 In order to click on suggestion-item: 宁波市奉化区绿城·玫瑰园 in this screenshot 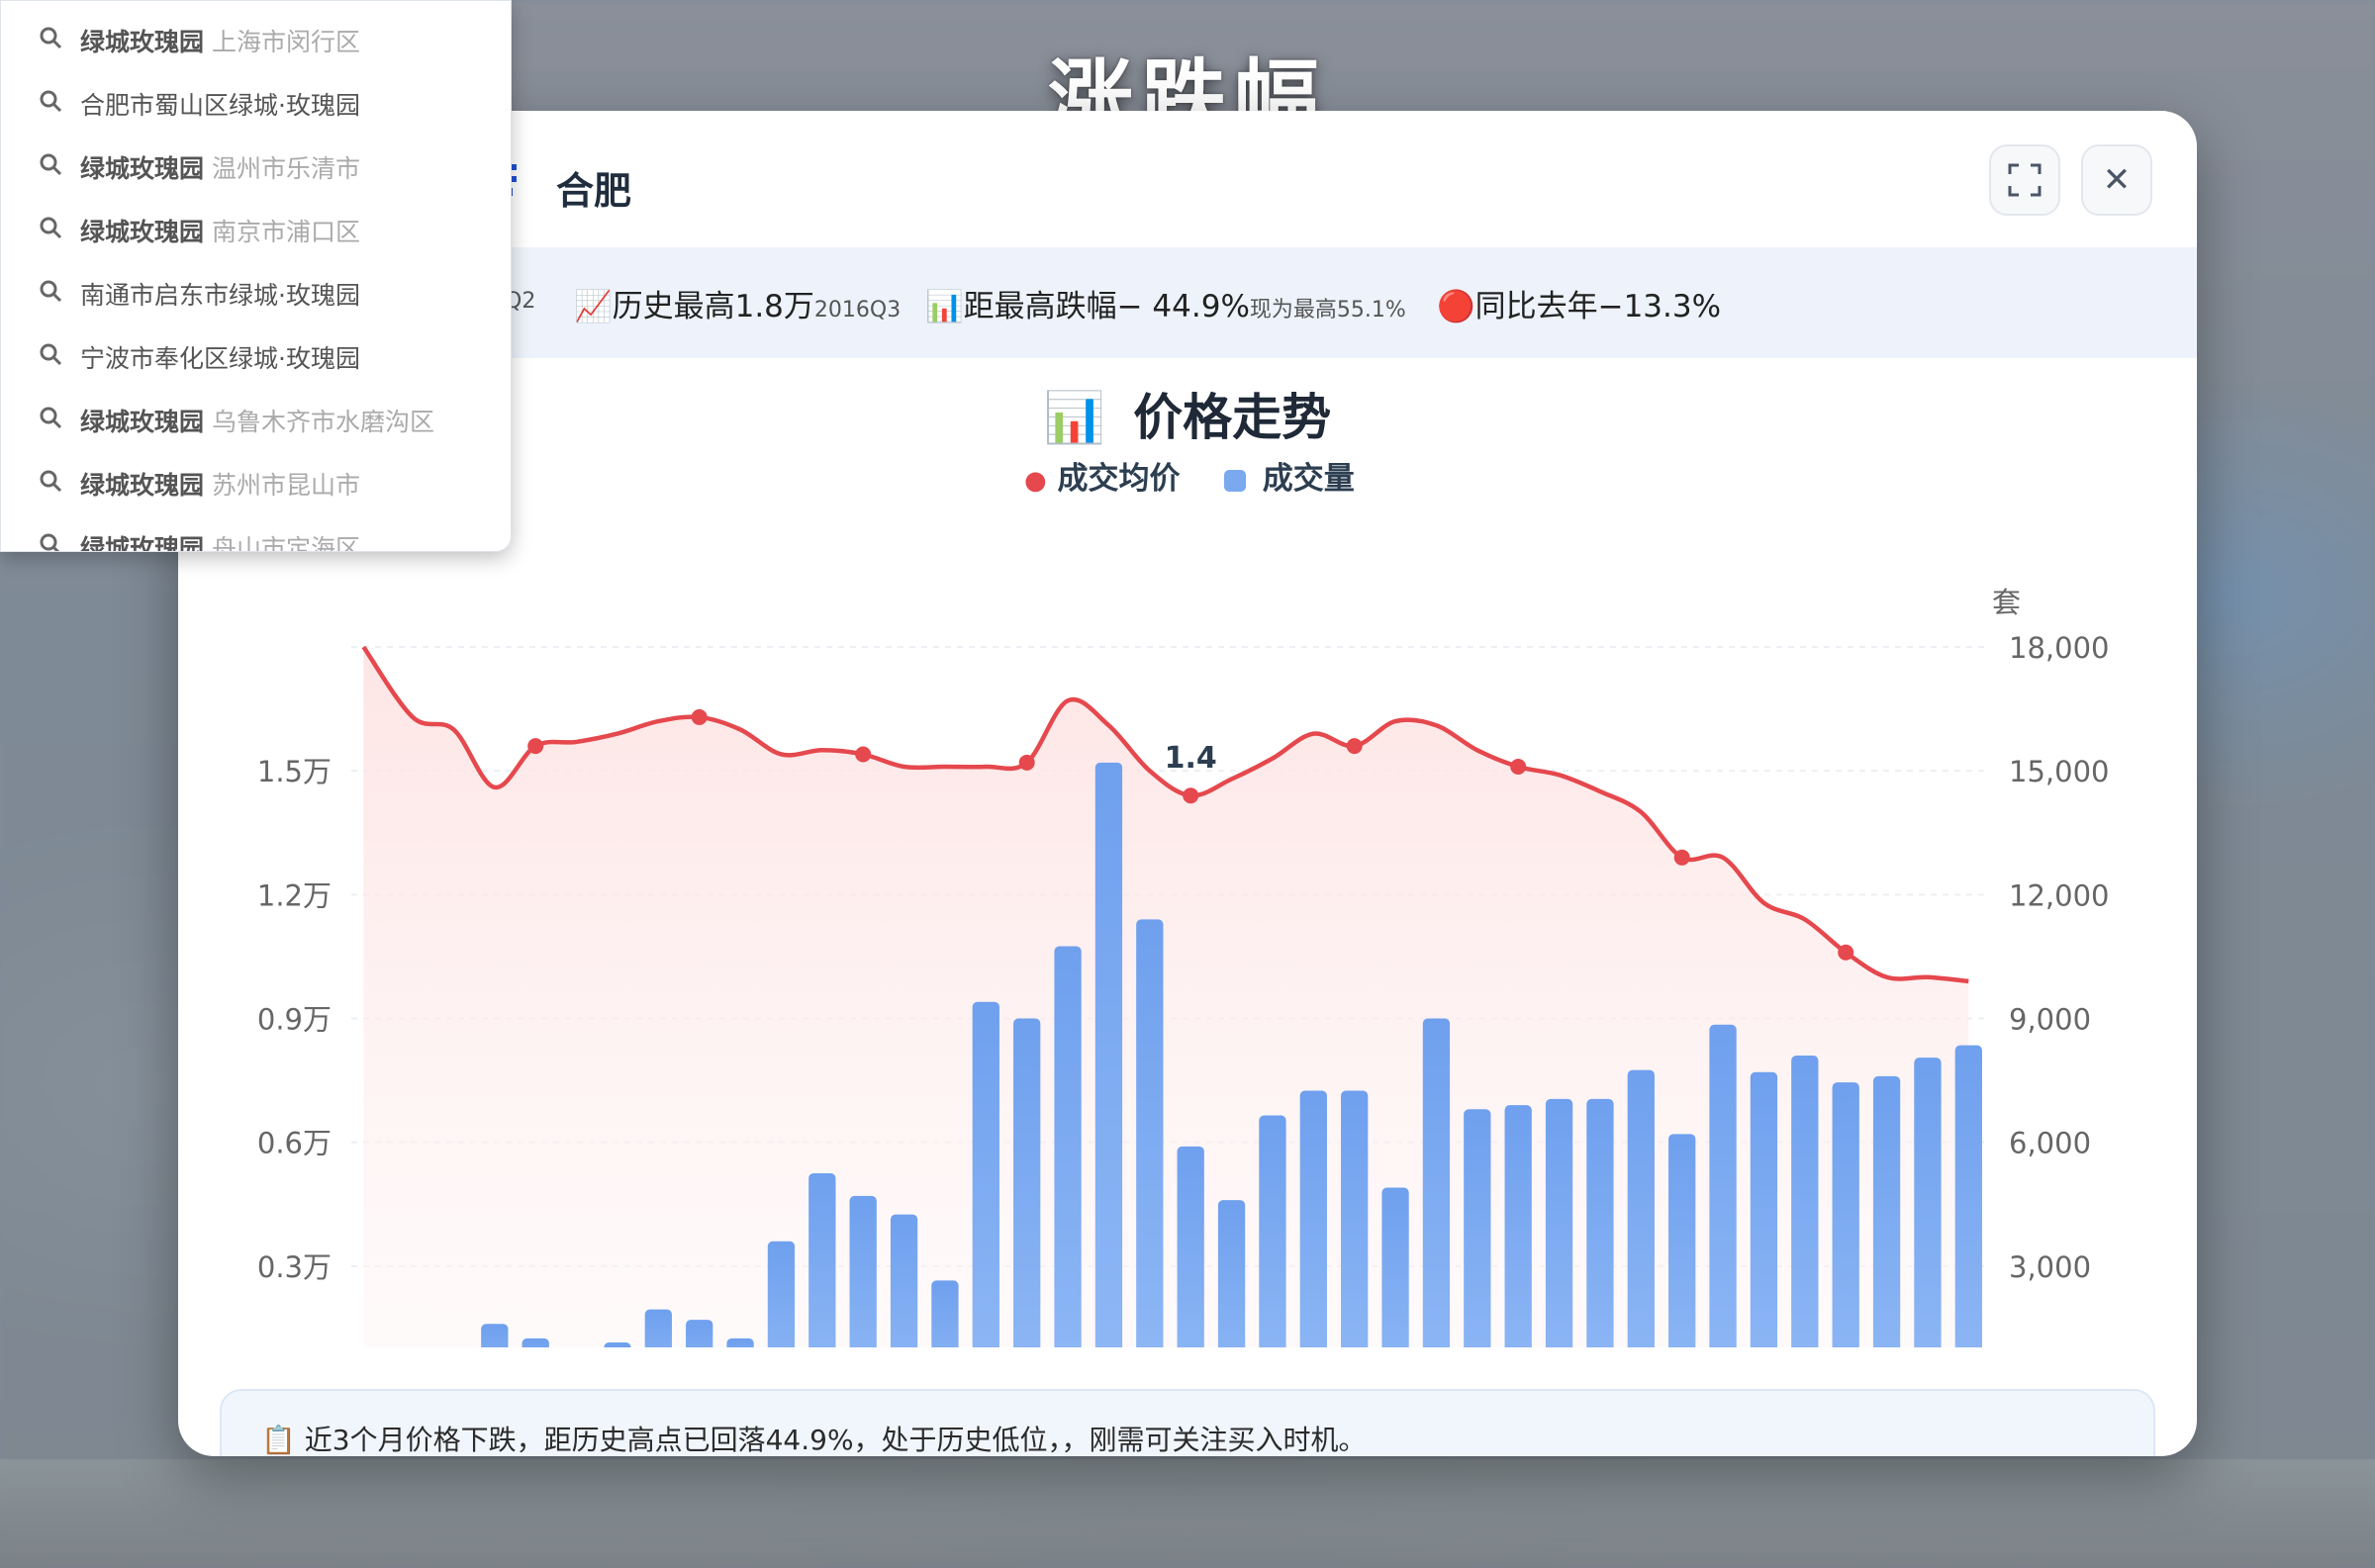, I will do `click(199, 357)`.